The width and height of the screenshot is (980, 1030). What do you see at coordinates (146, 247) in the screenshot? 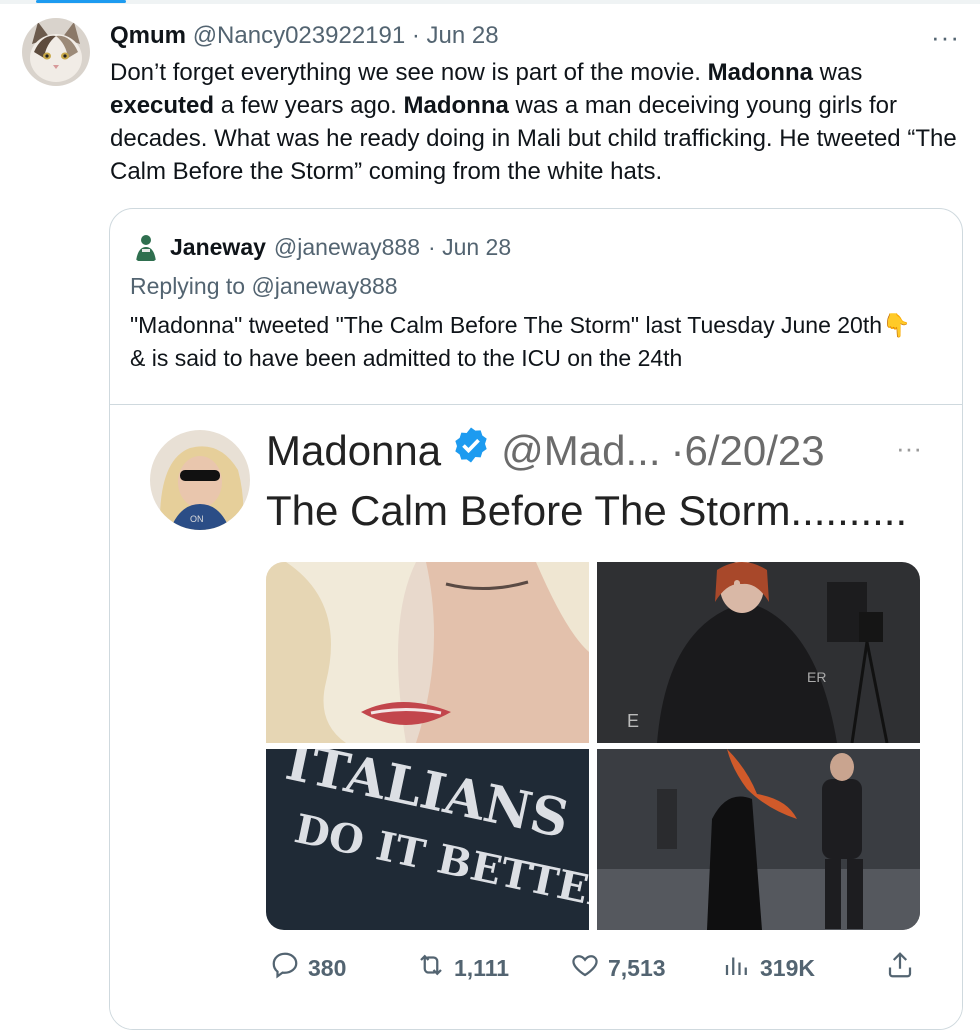
I see `janeway-avatar` at bounding box center [146, 247].